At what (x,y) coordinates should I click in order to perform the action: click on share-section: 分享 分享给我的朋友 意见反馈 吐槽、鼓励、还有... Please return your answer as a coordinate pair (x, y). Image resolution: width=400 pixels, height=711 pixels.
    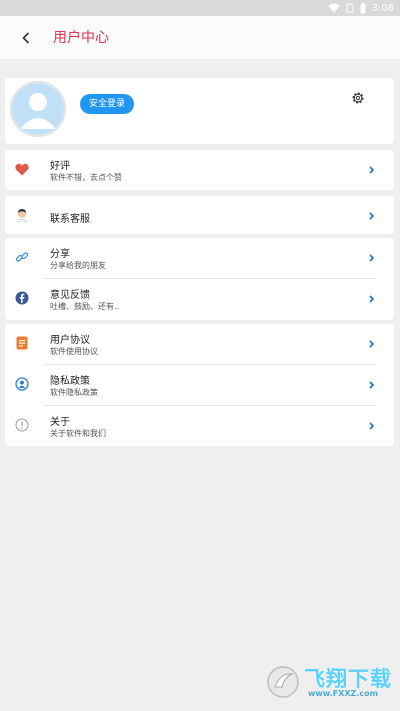
    Looking at the image, I should click on (199, 279).